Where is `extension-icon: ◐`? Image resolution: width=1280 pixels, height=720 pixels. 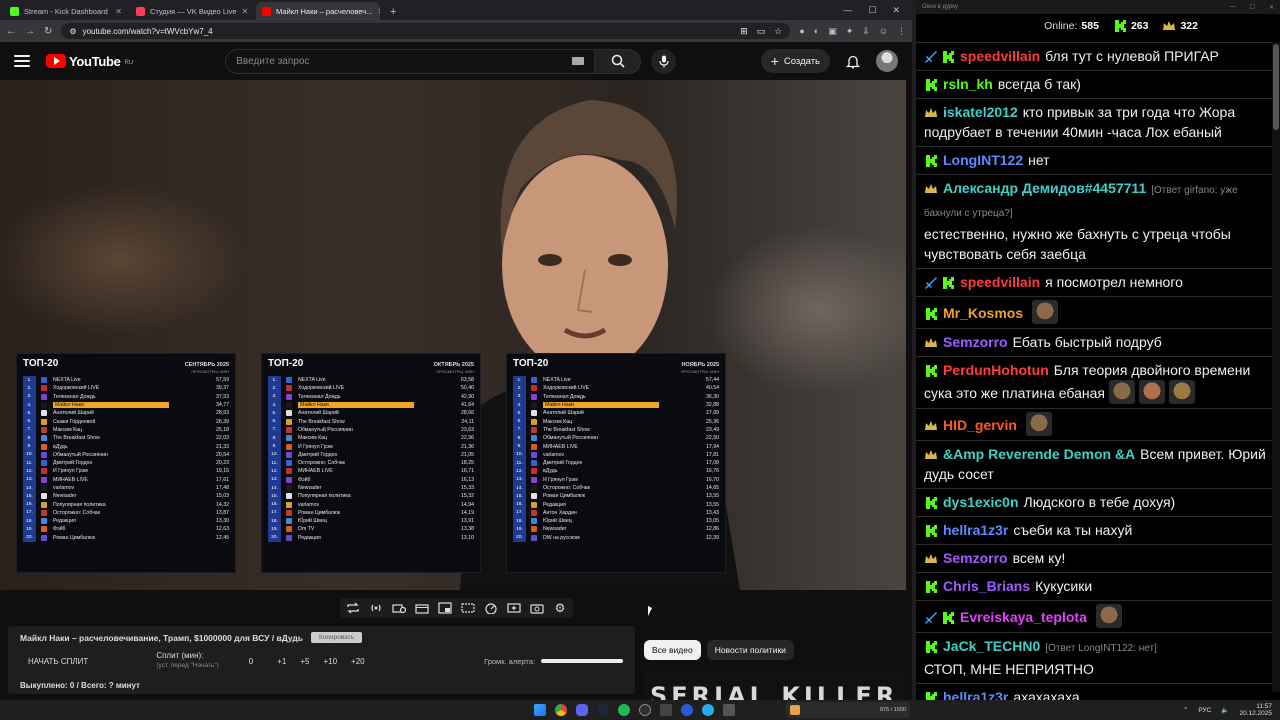 extension-icon: ◐ is located at coordinates (816, 31).